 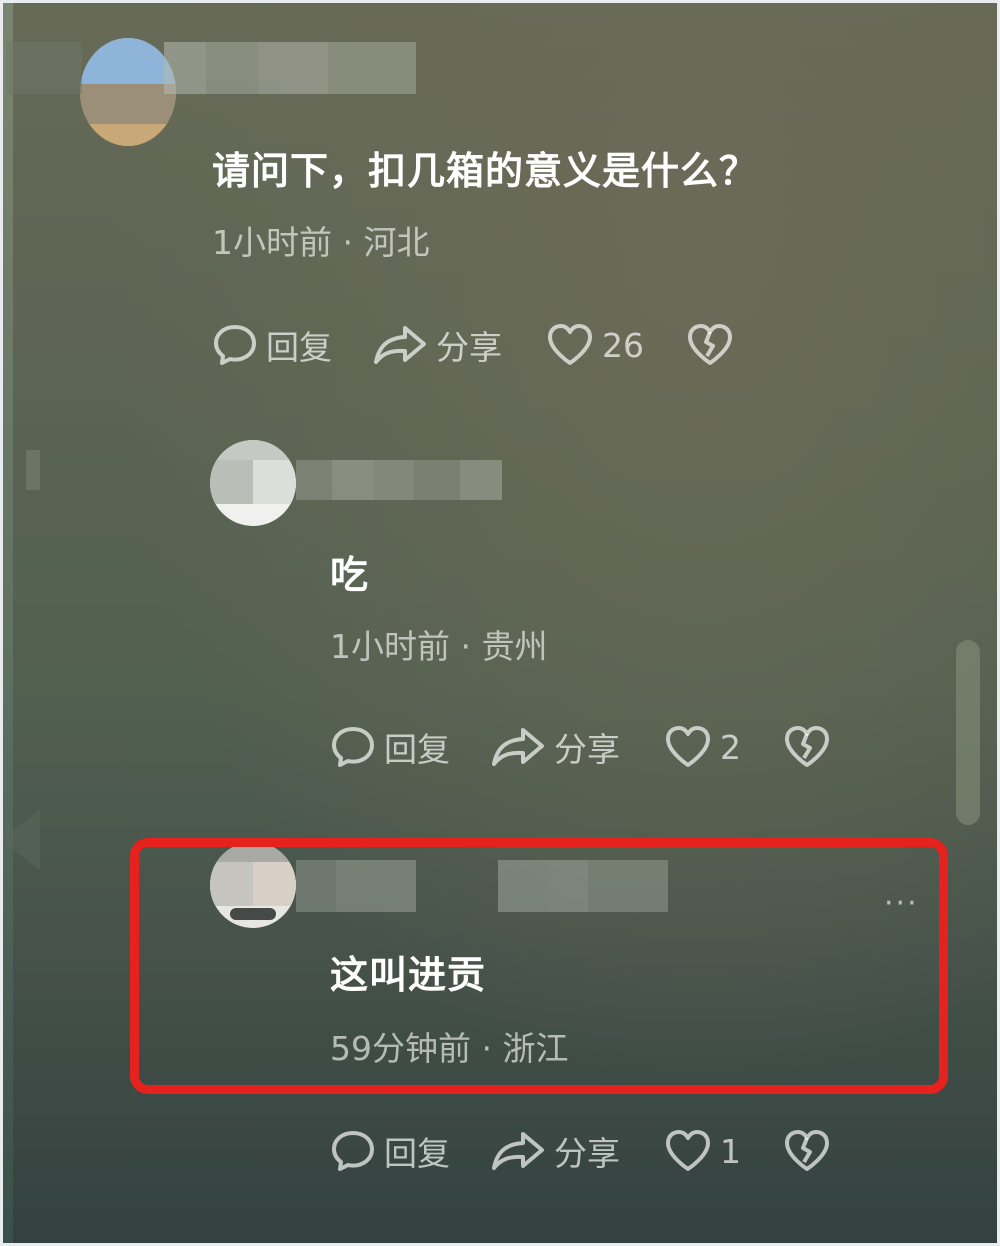 I want to click on left-edge-strip, so click(x=8, y=623).